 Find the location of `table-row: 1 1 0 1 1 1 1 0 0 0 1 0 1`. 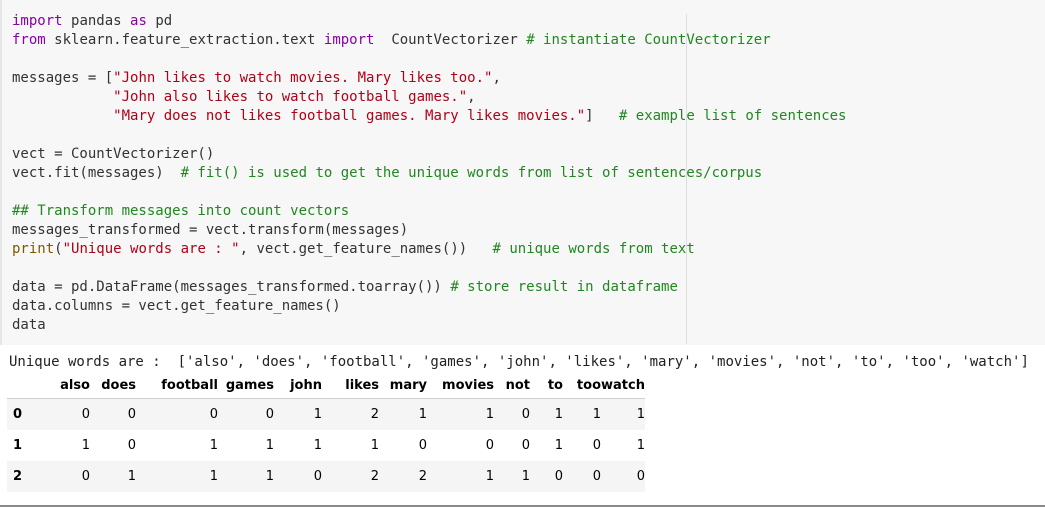

table-row: 1 1 0 1 1 1 1 0 0 0 1 0 1 is located at coordinates (326, 445).